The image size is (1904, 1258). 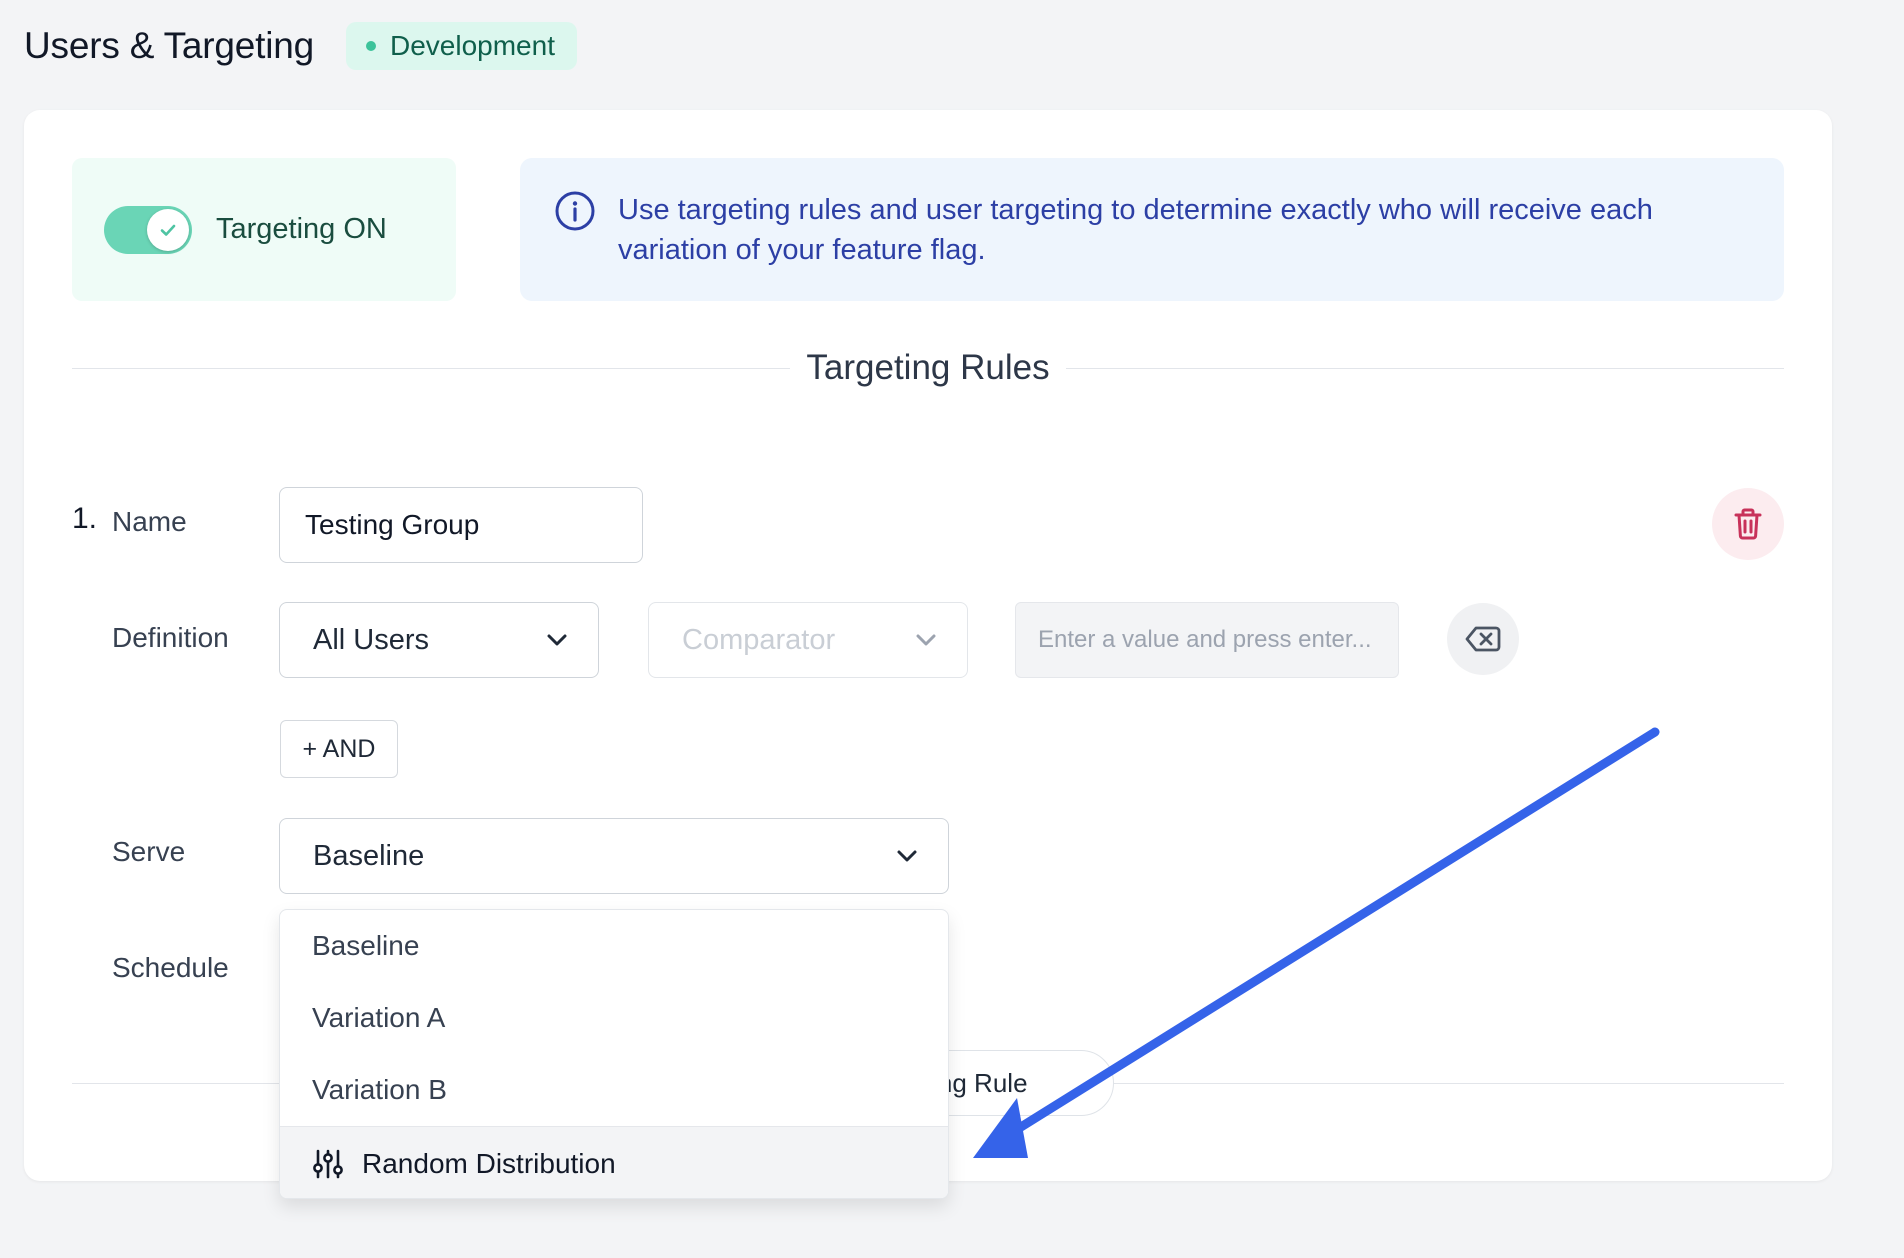 I want to click on rule-name-value: Testing Group, so click(x=392, y=524).